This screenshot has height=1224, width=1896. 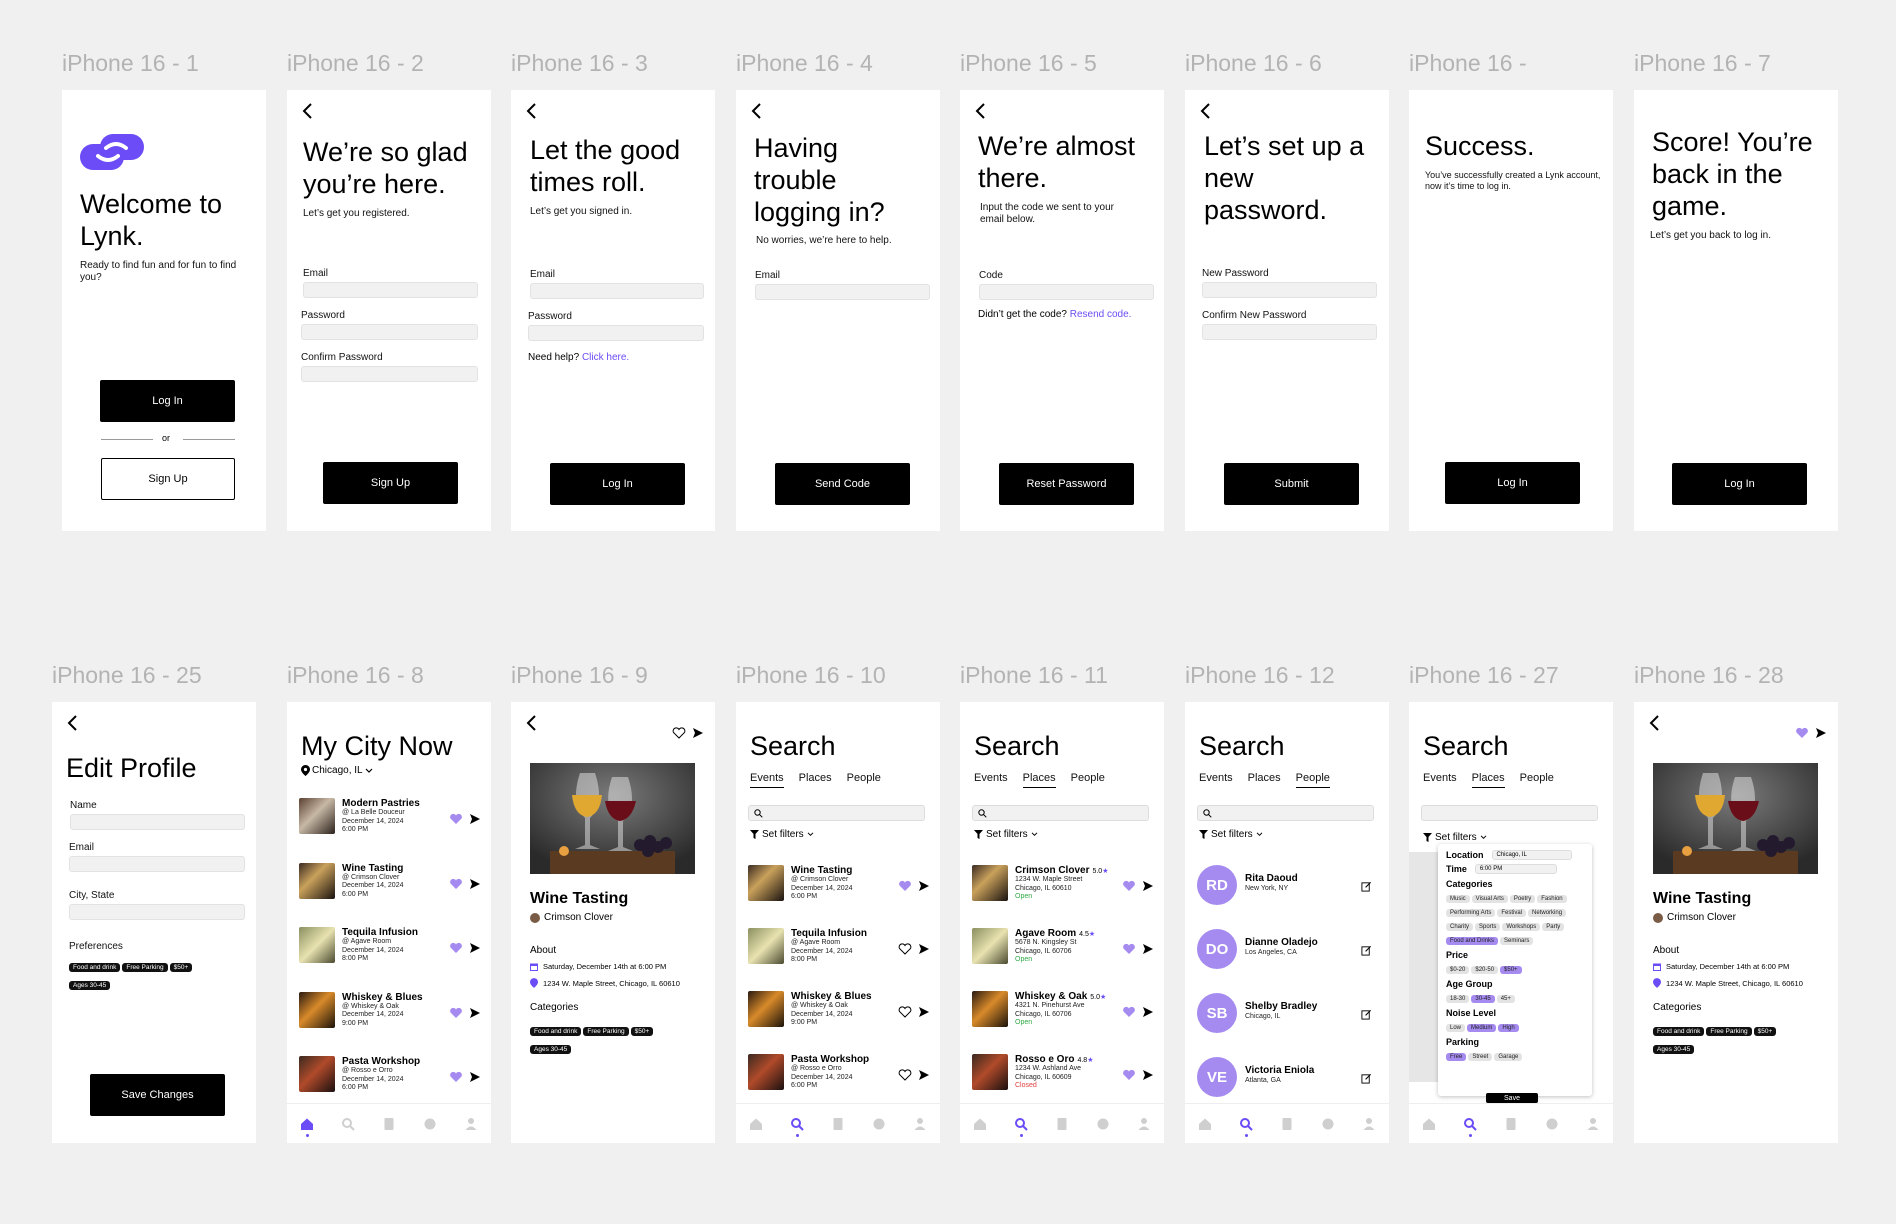 I want to click on filter-chip: Party, so click(x=1553, y=927).